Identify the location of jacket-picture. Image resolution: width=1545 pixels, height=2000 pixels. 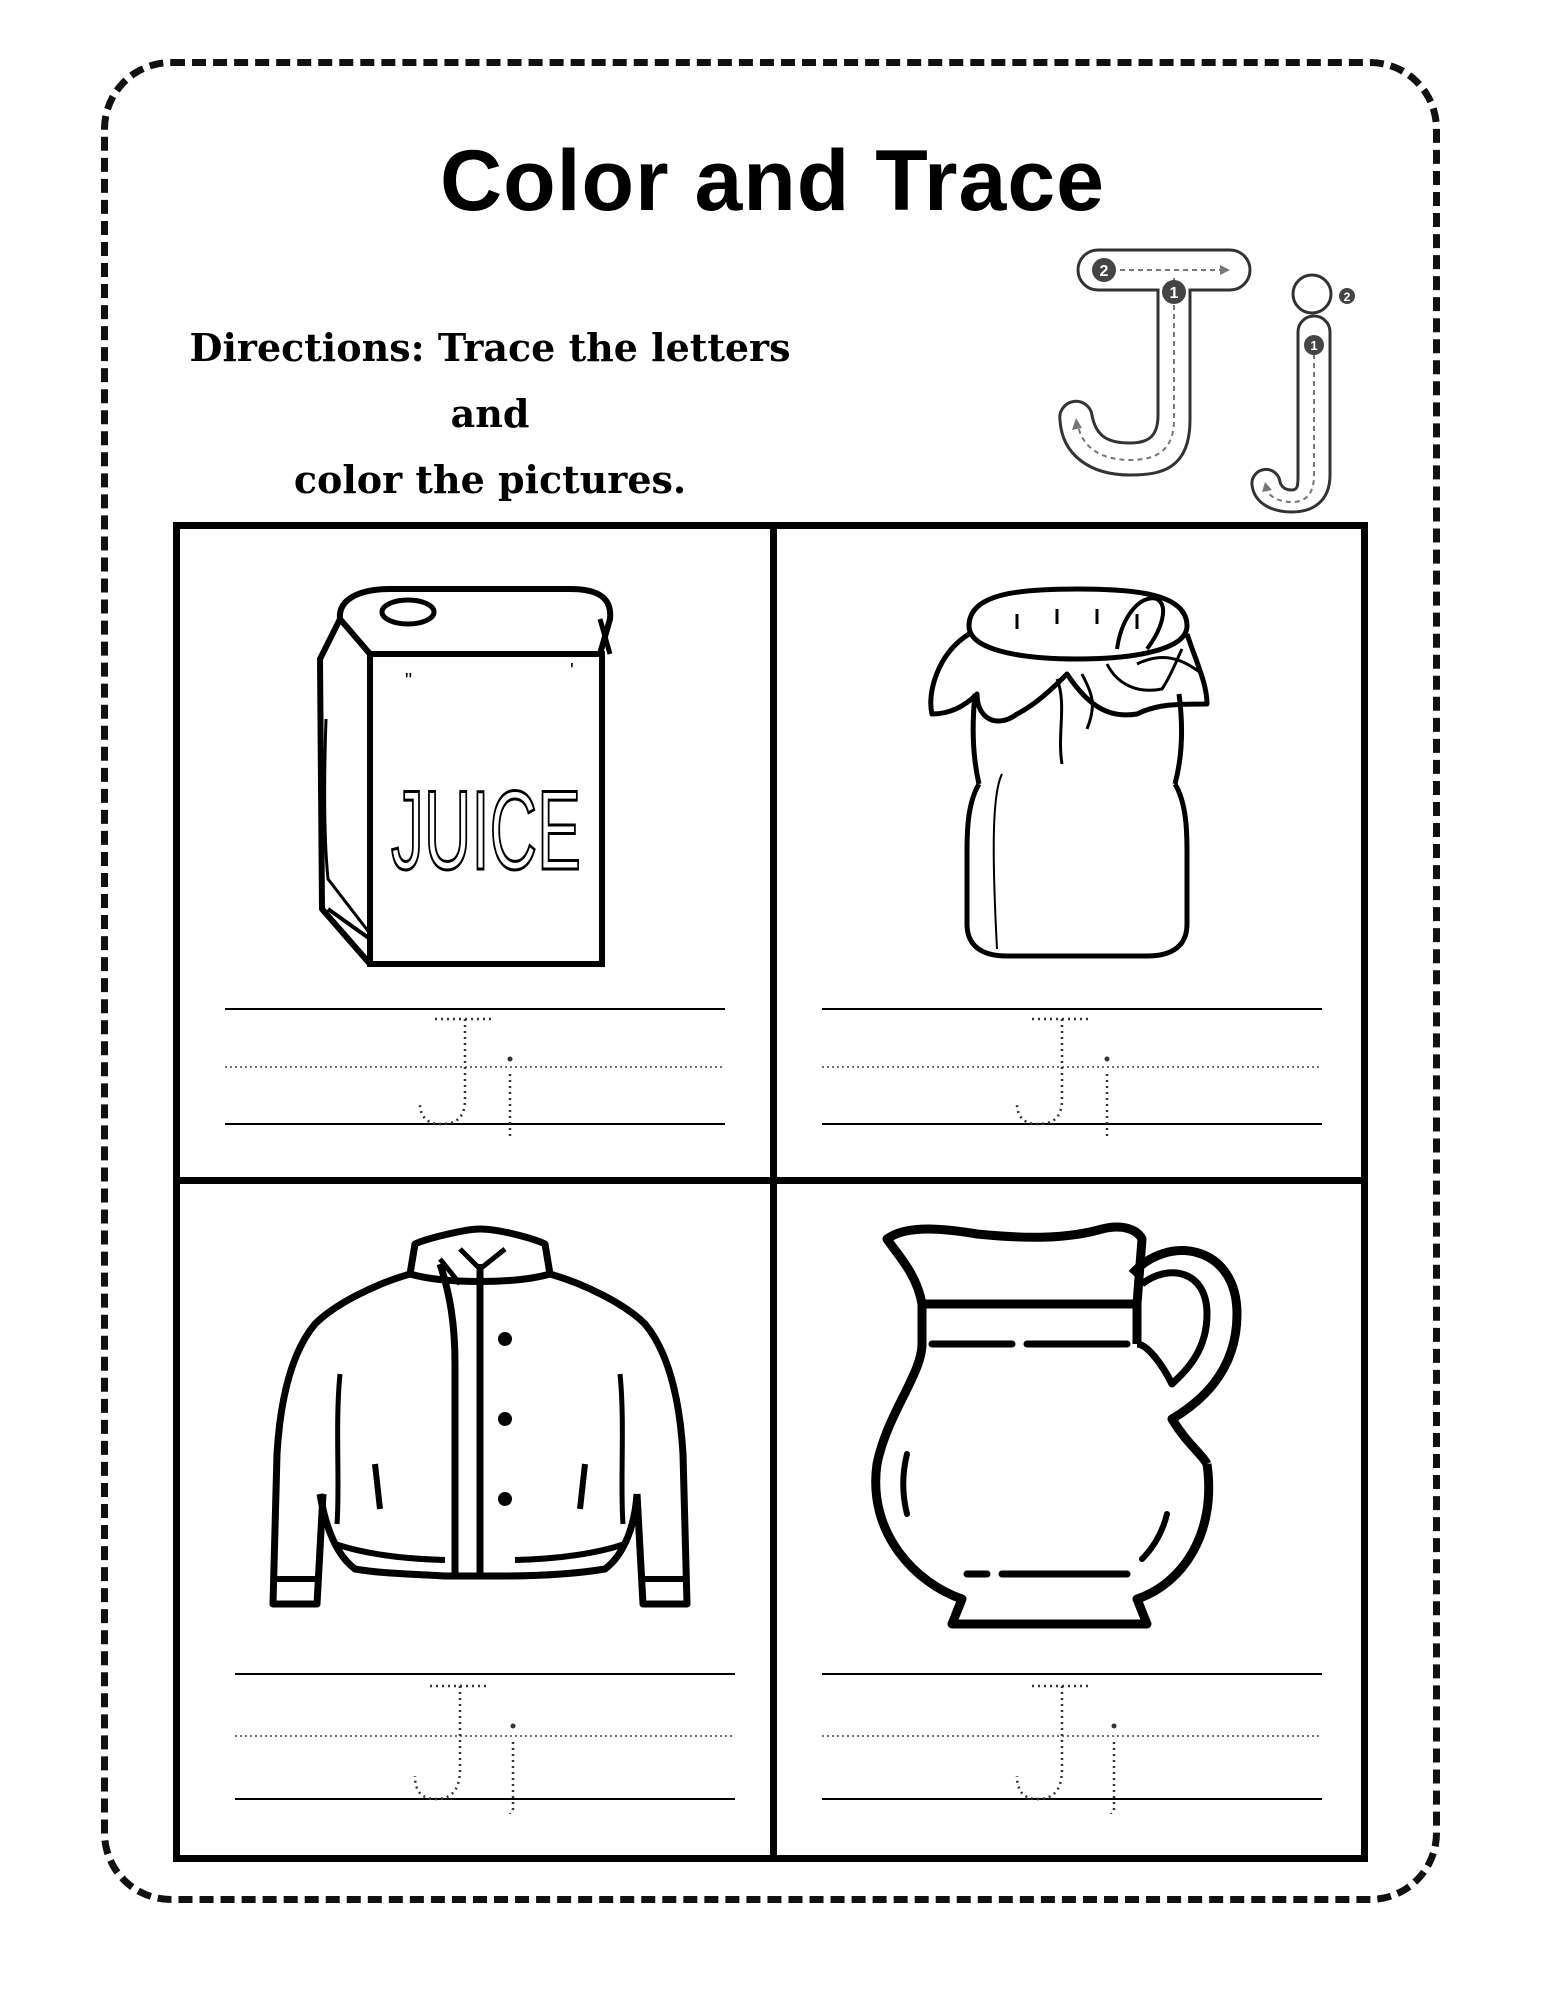
(480, 1439).